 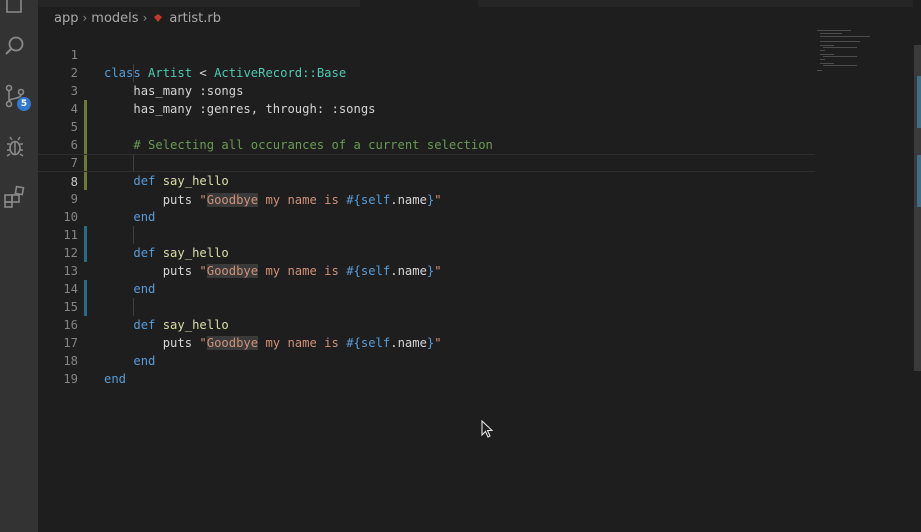 I want to click on line-number: 19, so click(x=70, y=379).